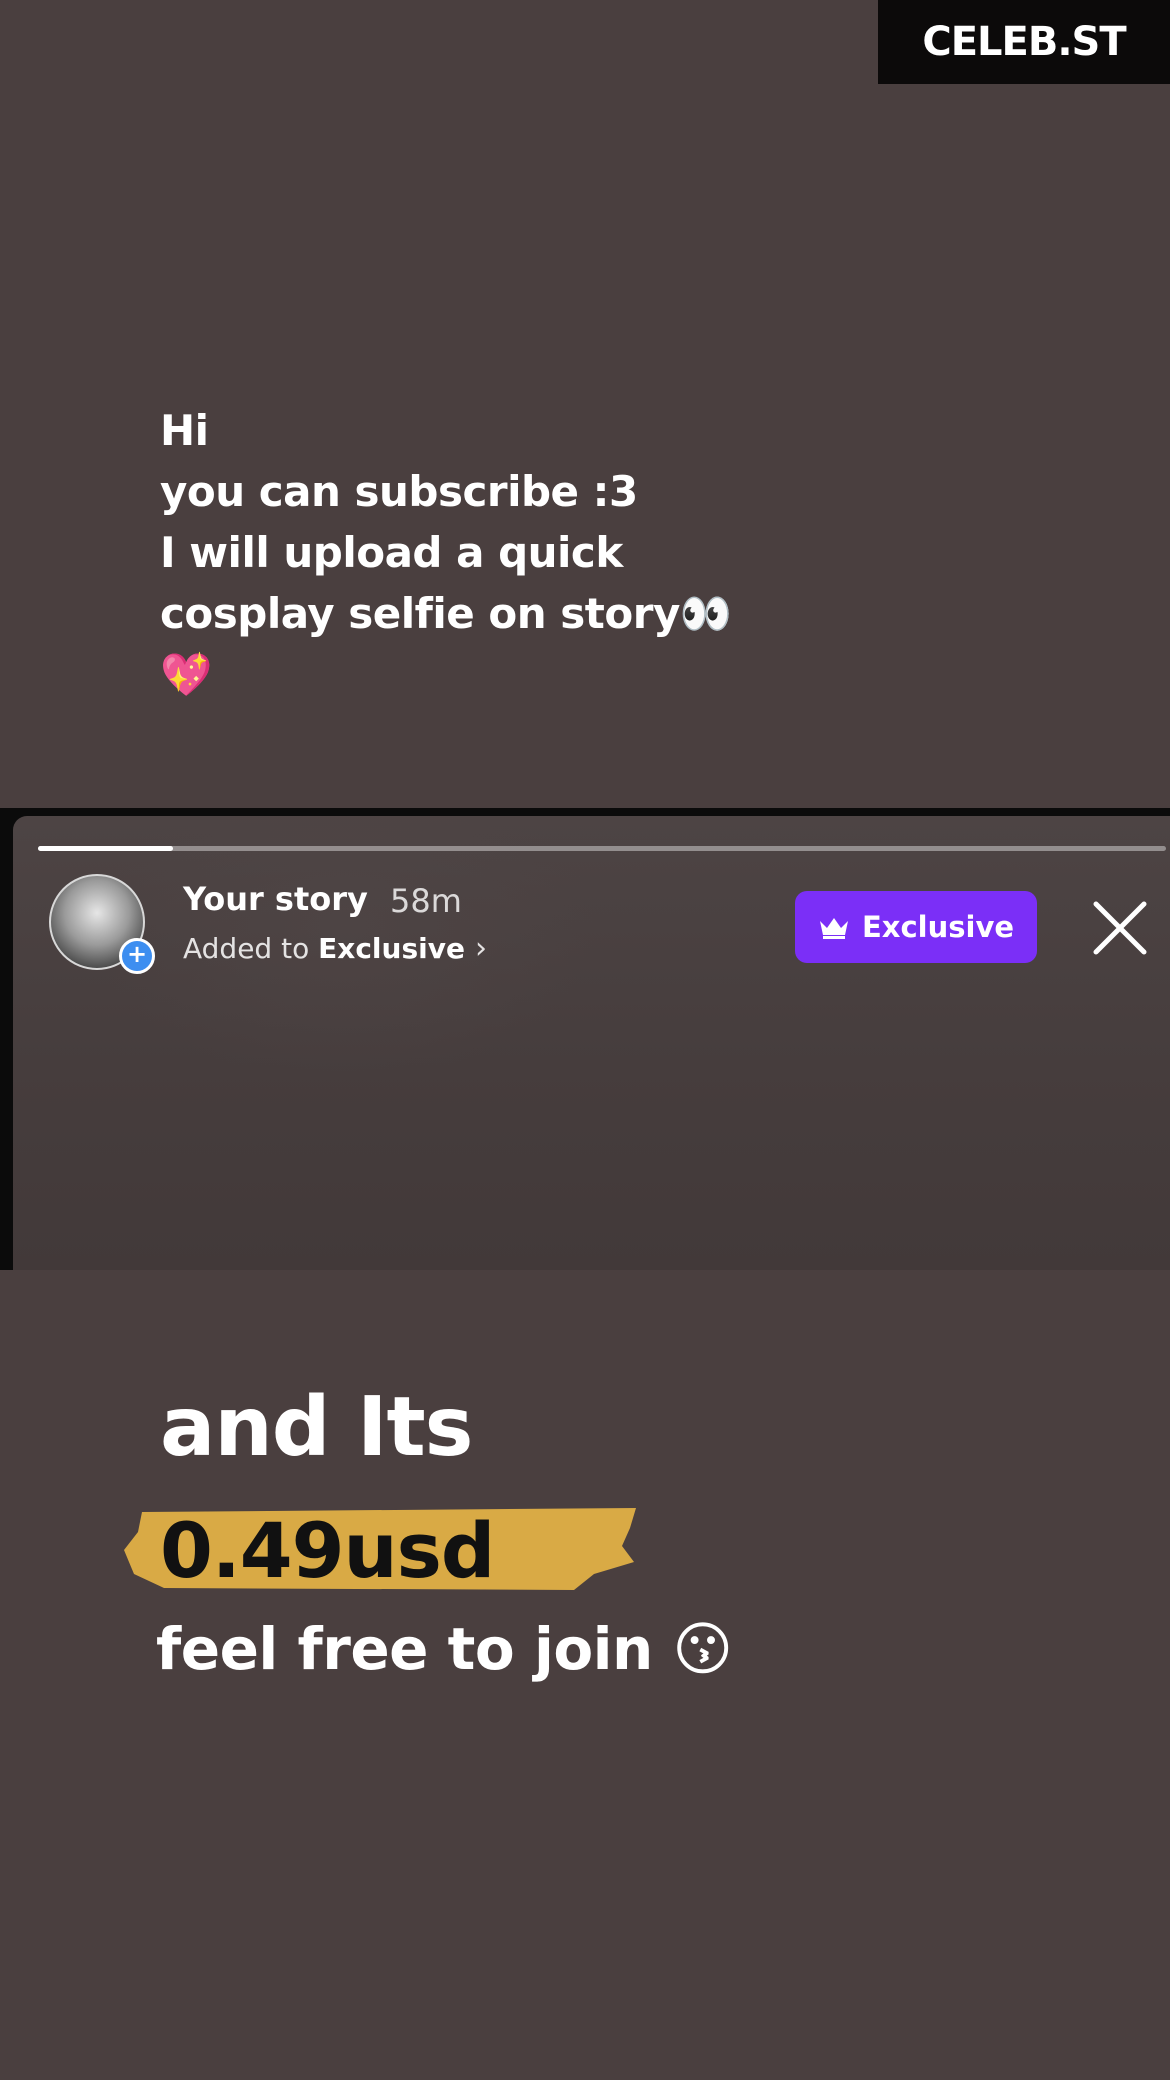 This screenshot has width=1170, height=2080. Describe the element at coordinates (184, 430) in the screenshot. I see `message-line: Hi` at that location.